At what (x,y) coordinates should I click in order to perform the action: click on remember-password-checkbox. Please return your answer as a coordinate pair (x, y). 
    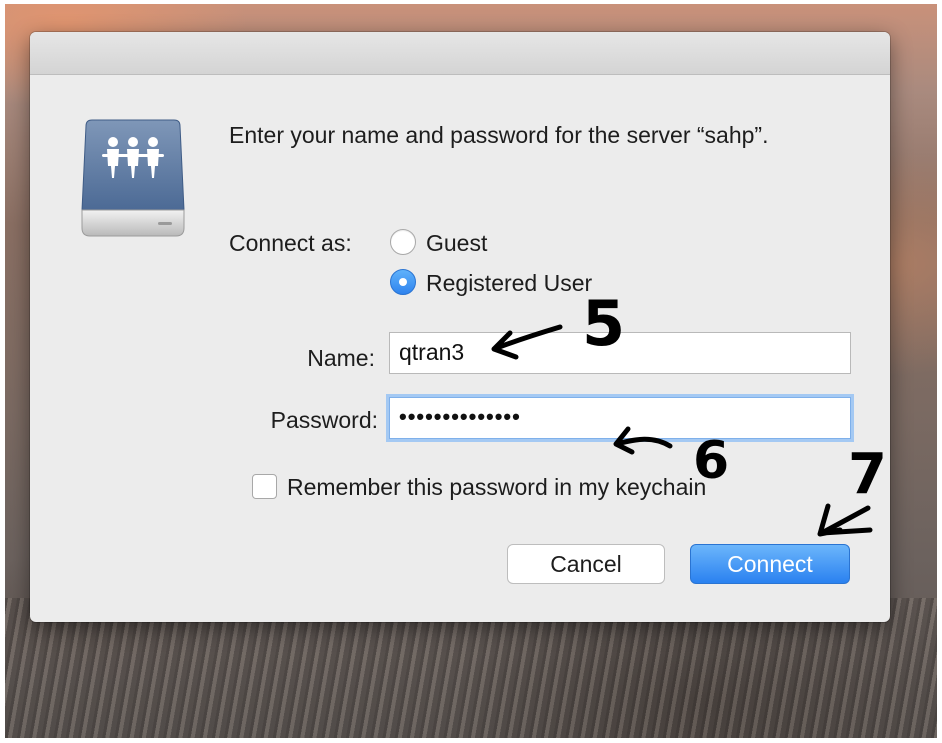
    Looking at the image, I should click on (264, 486).